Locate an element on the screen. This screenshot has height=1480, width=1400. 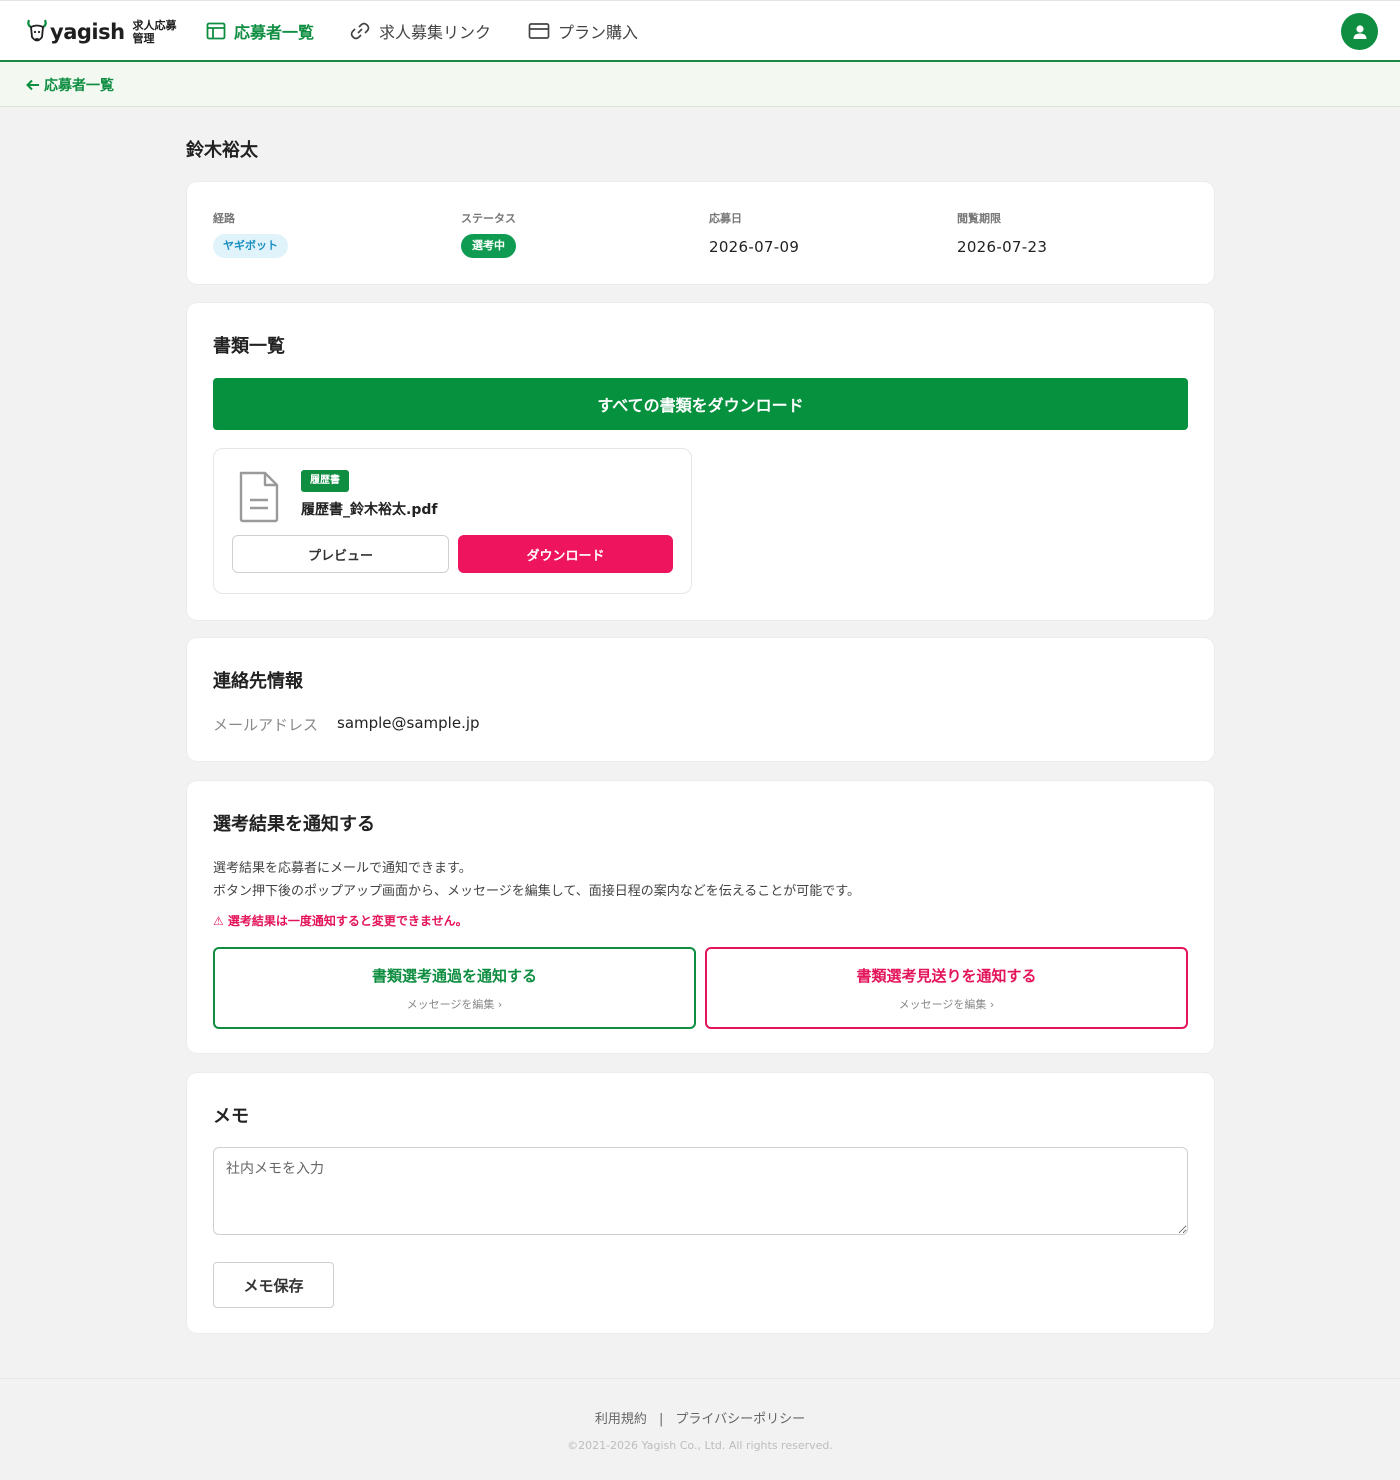
contact-card: 連絡先情報 メールアドレス sample@sample.jp is located at coordinates (700, 699).